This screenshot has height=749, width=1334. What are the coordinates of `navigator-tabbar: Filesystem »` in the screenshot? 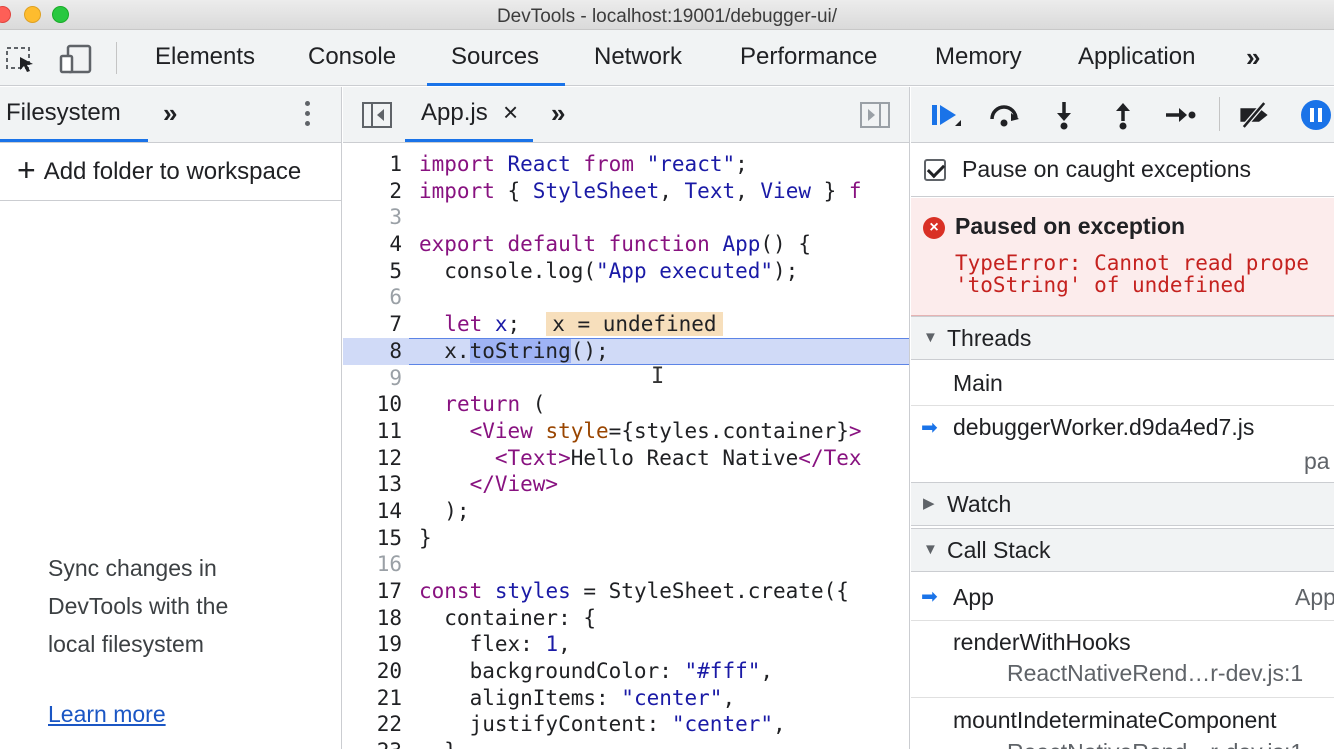 It's located at (170, 115).